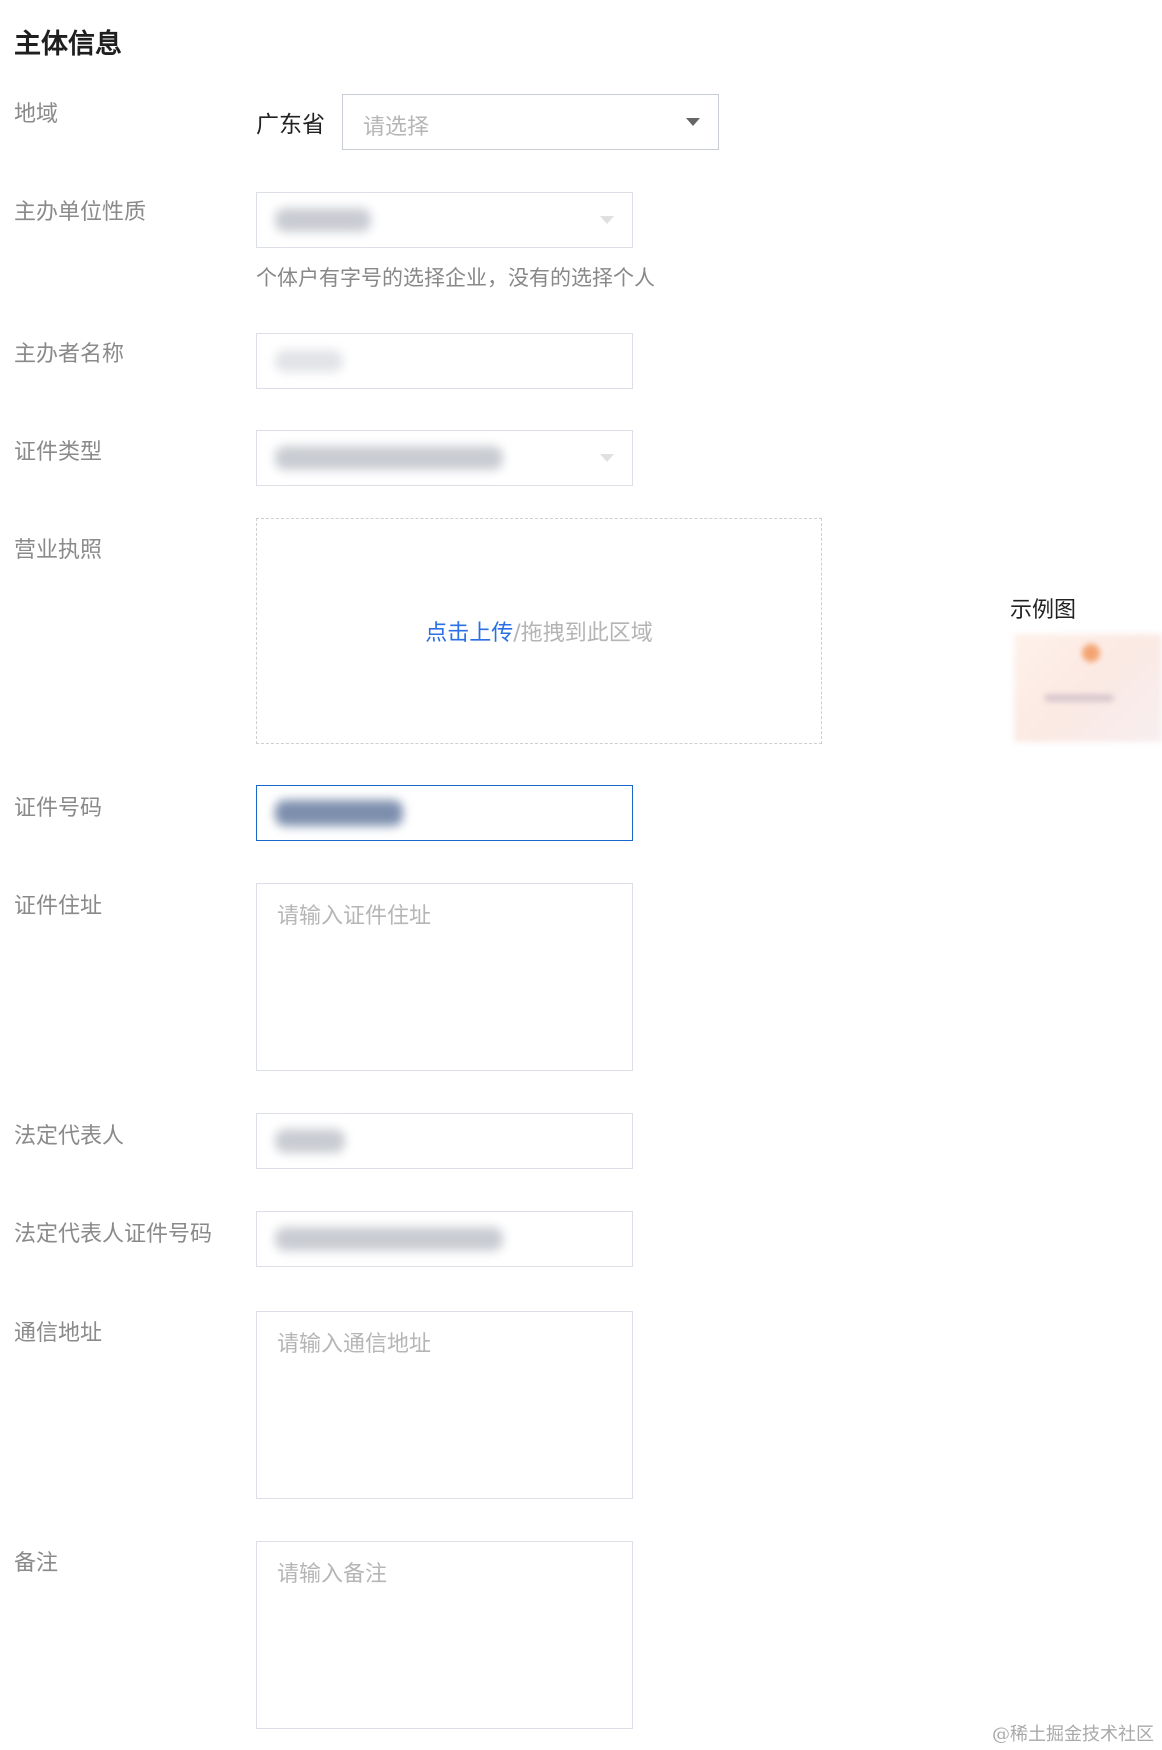 The height and width of the screenshot is (1750, 1162). Describe the element at coordinates (58, 550) in the screenshot. I see `business-license-label: 营业执照` at that location.